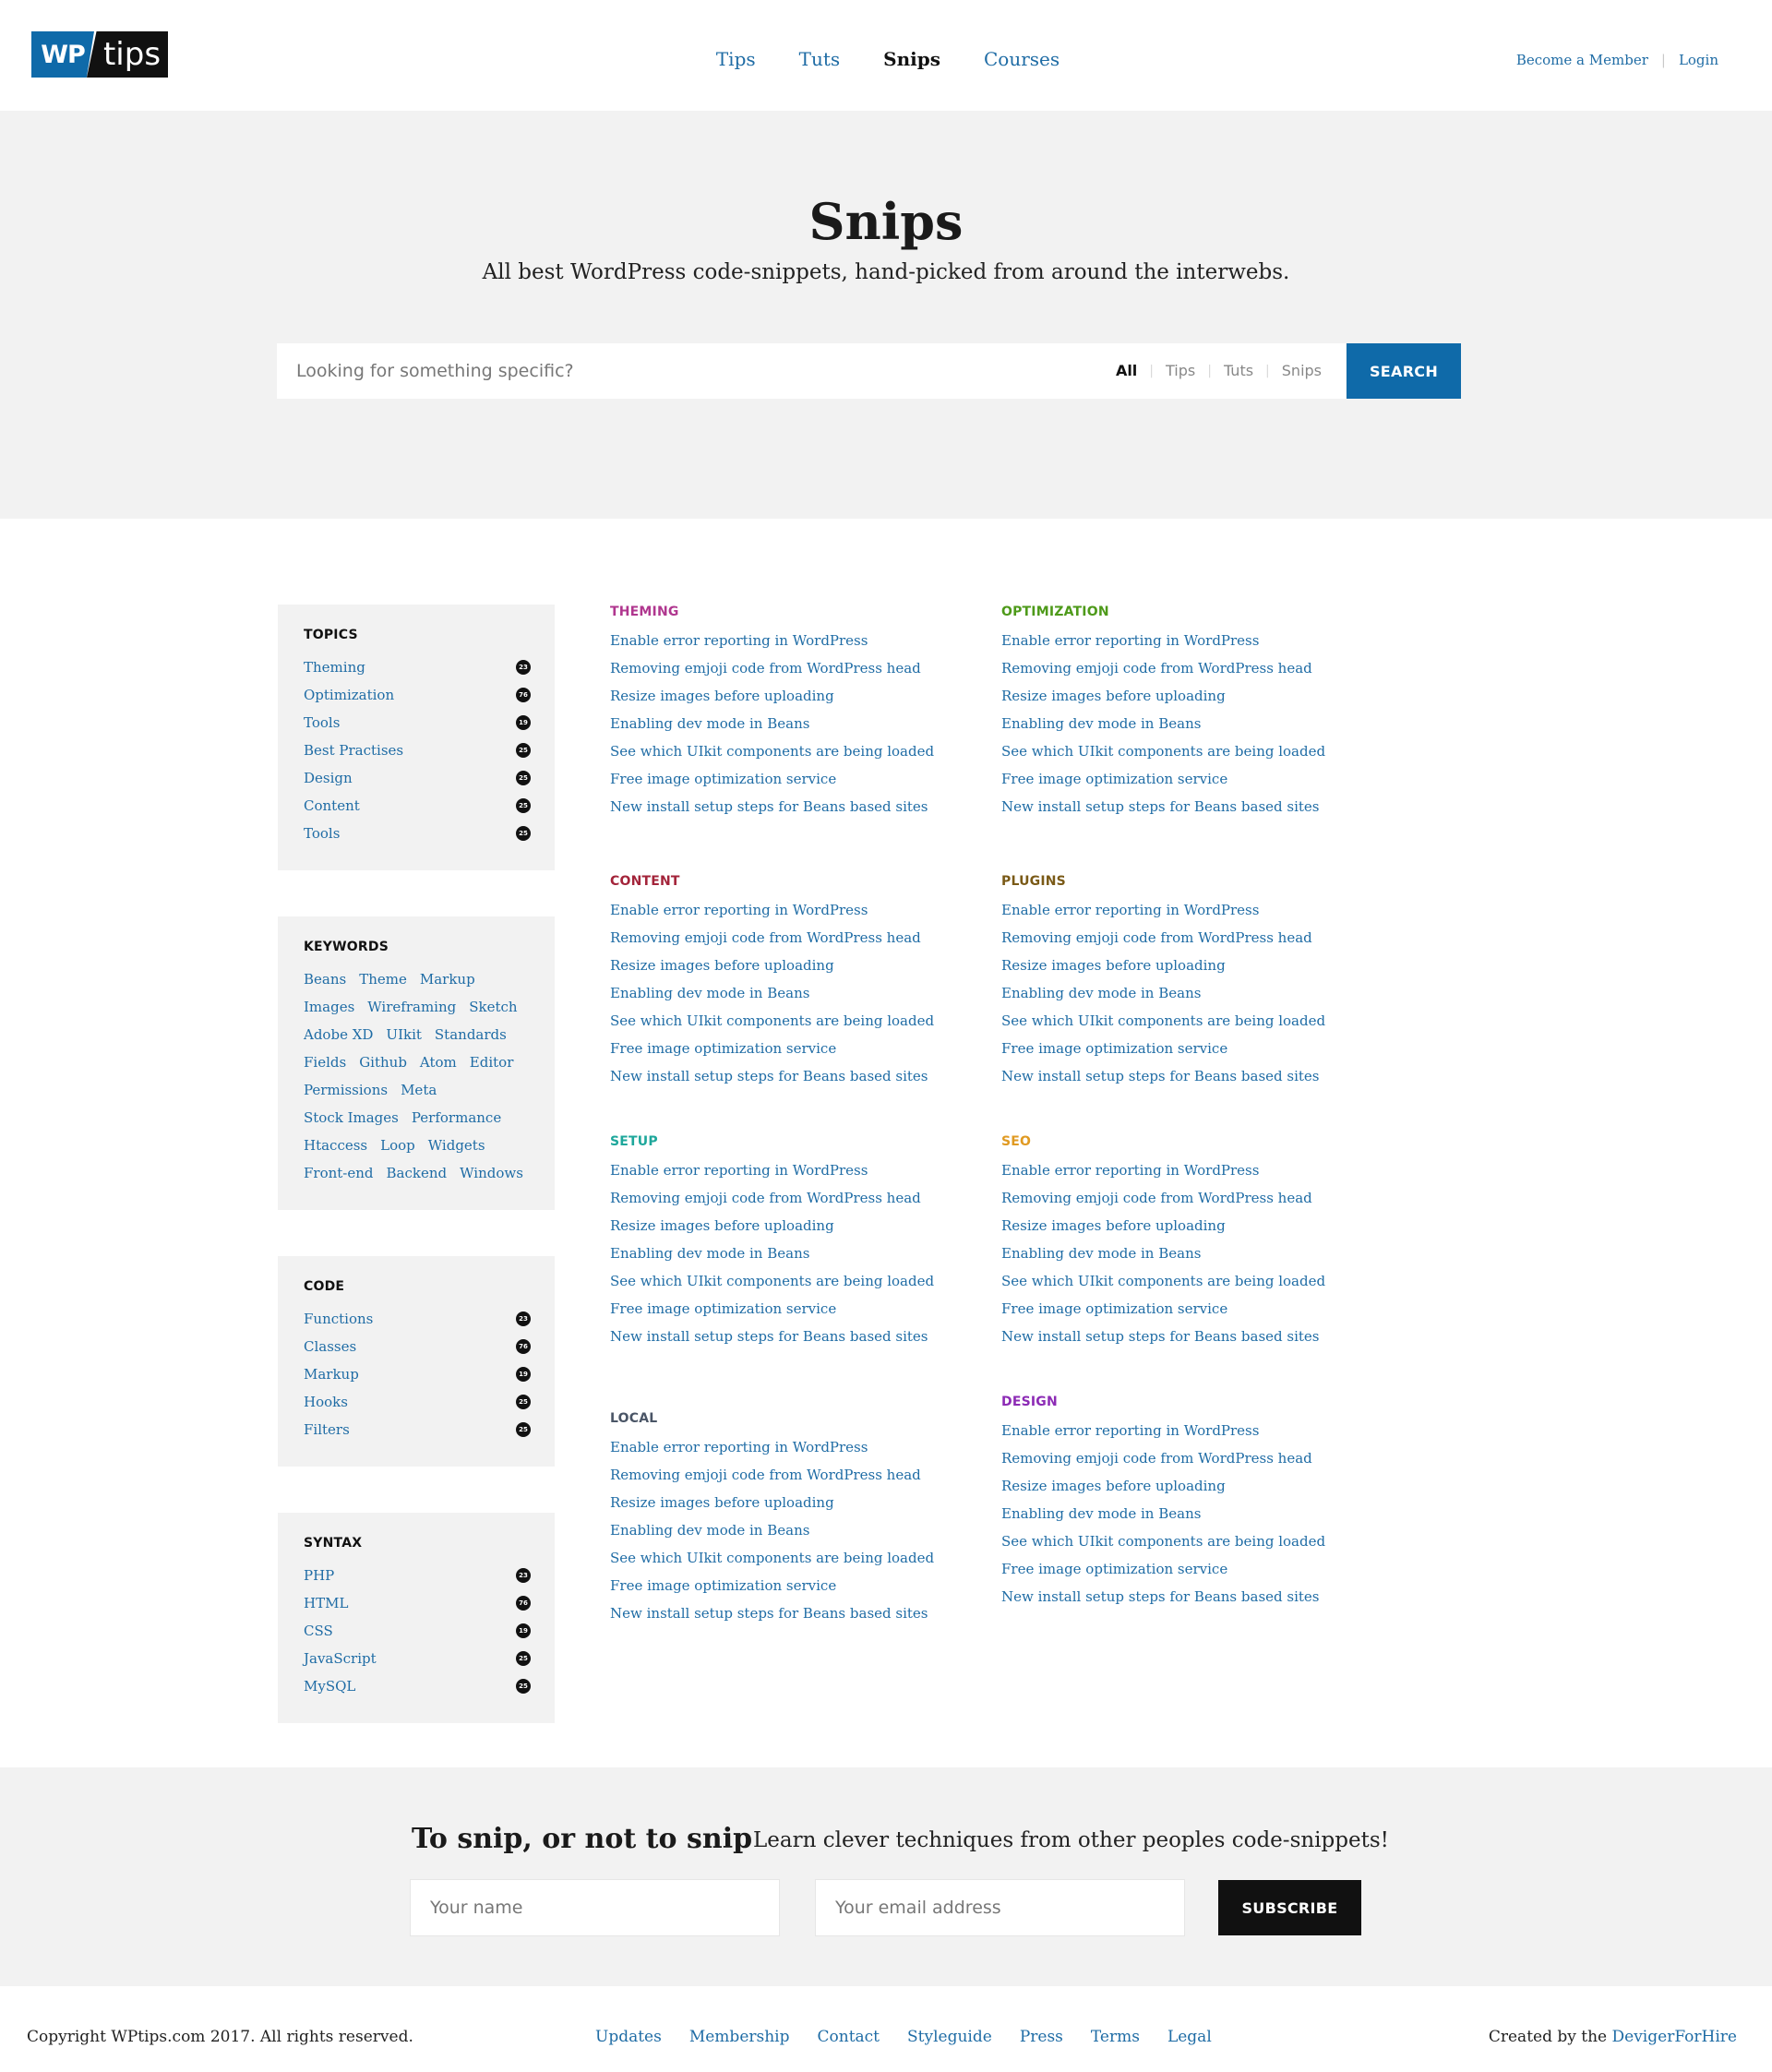 Image resolution: width=1772 pixels, height=2072 pixels. I want to click on nav-courses: Courses, so click(1022, 59).